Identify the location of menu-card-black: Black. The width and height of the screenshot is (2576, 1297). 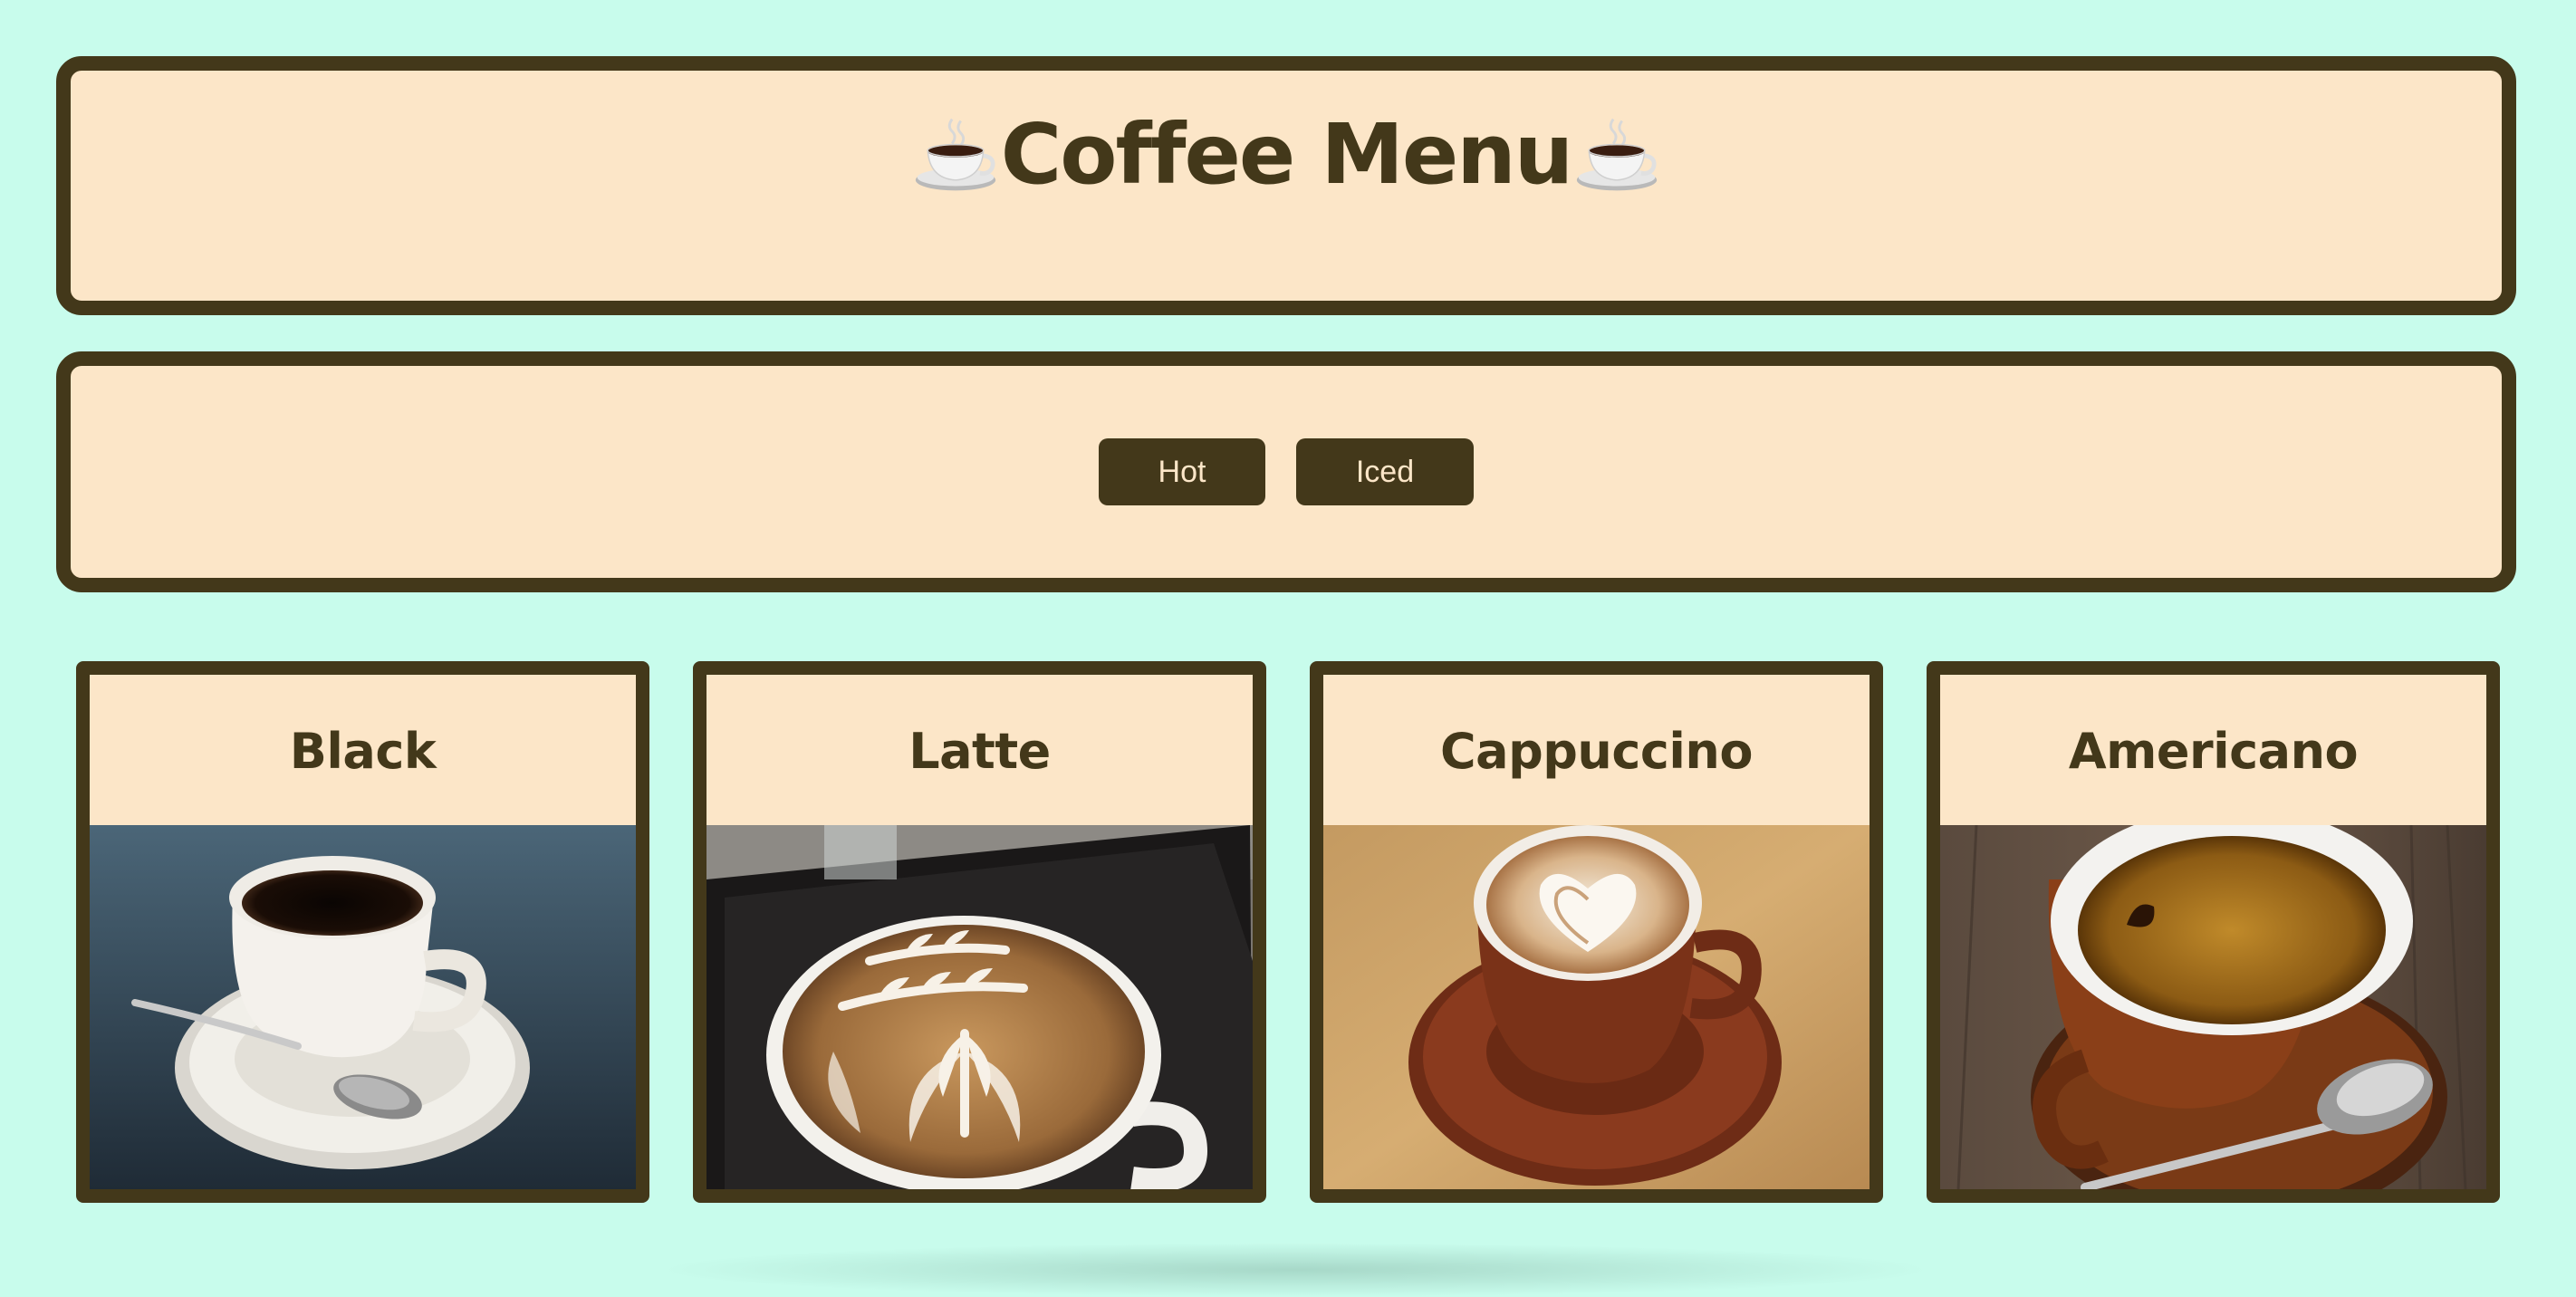
(362, 932).